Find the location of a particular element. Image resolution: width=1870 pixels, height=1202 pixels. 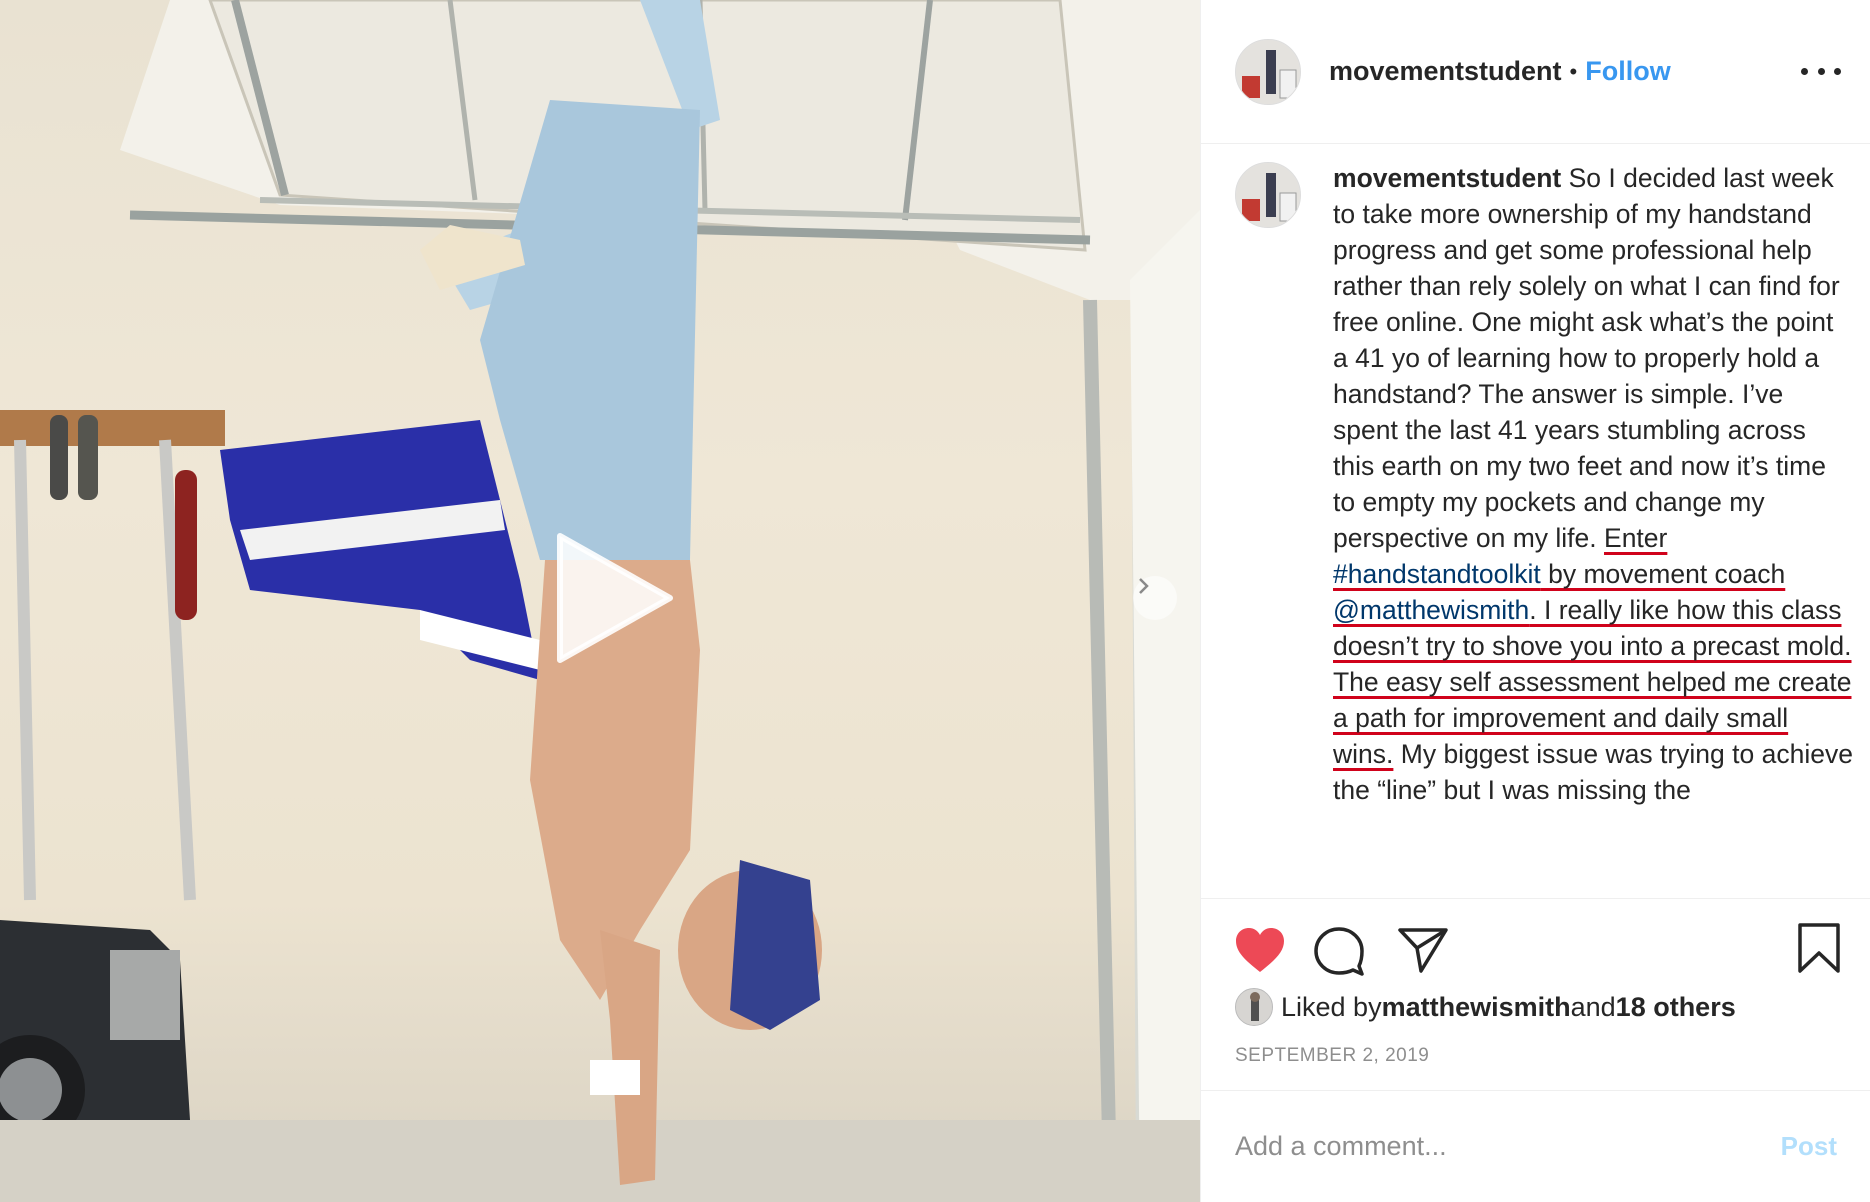

caption-avatar is located at coordinates (1268, 195).